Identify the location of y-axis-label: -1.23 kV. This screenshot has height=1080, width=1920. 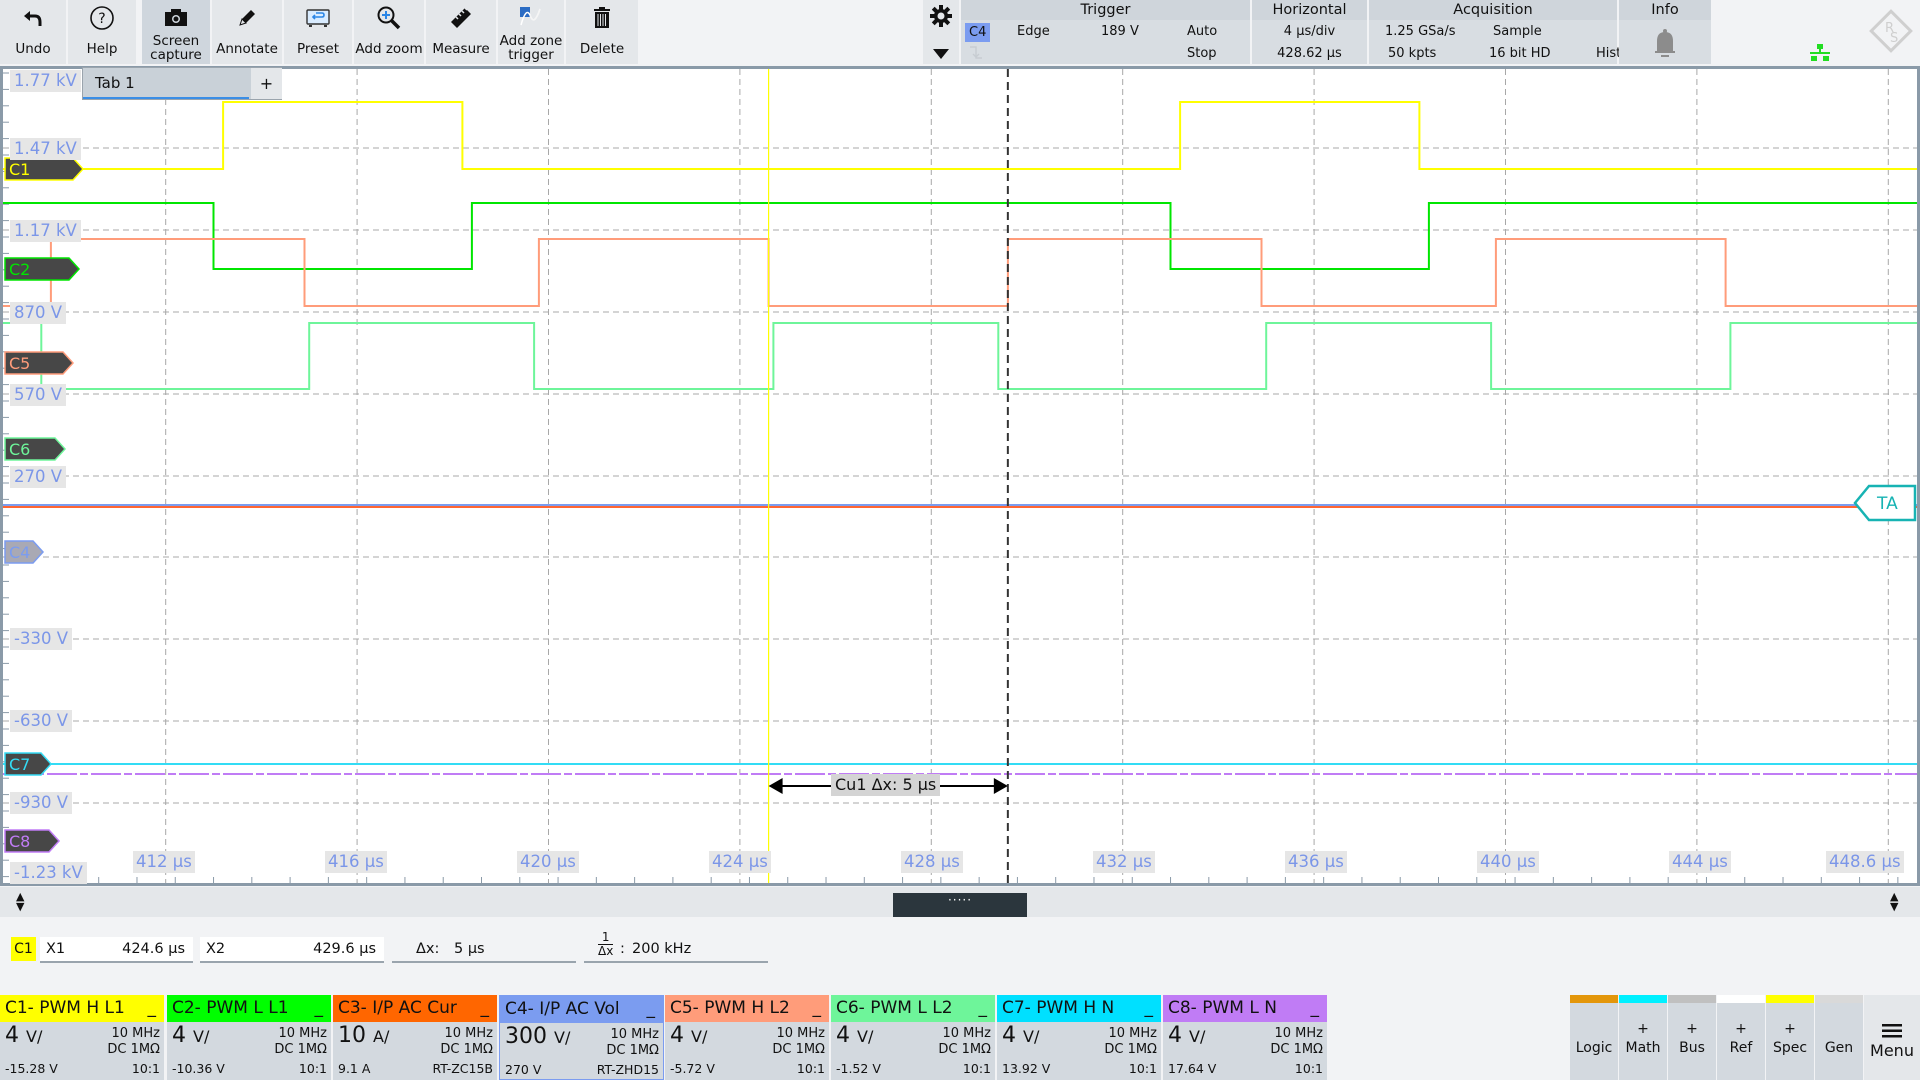
(48, 873).